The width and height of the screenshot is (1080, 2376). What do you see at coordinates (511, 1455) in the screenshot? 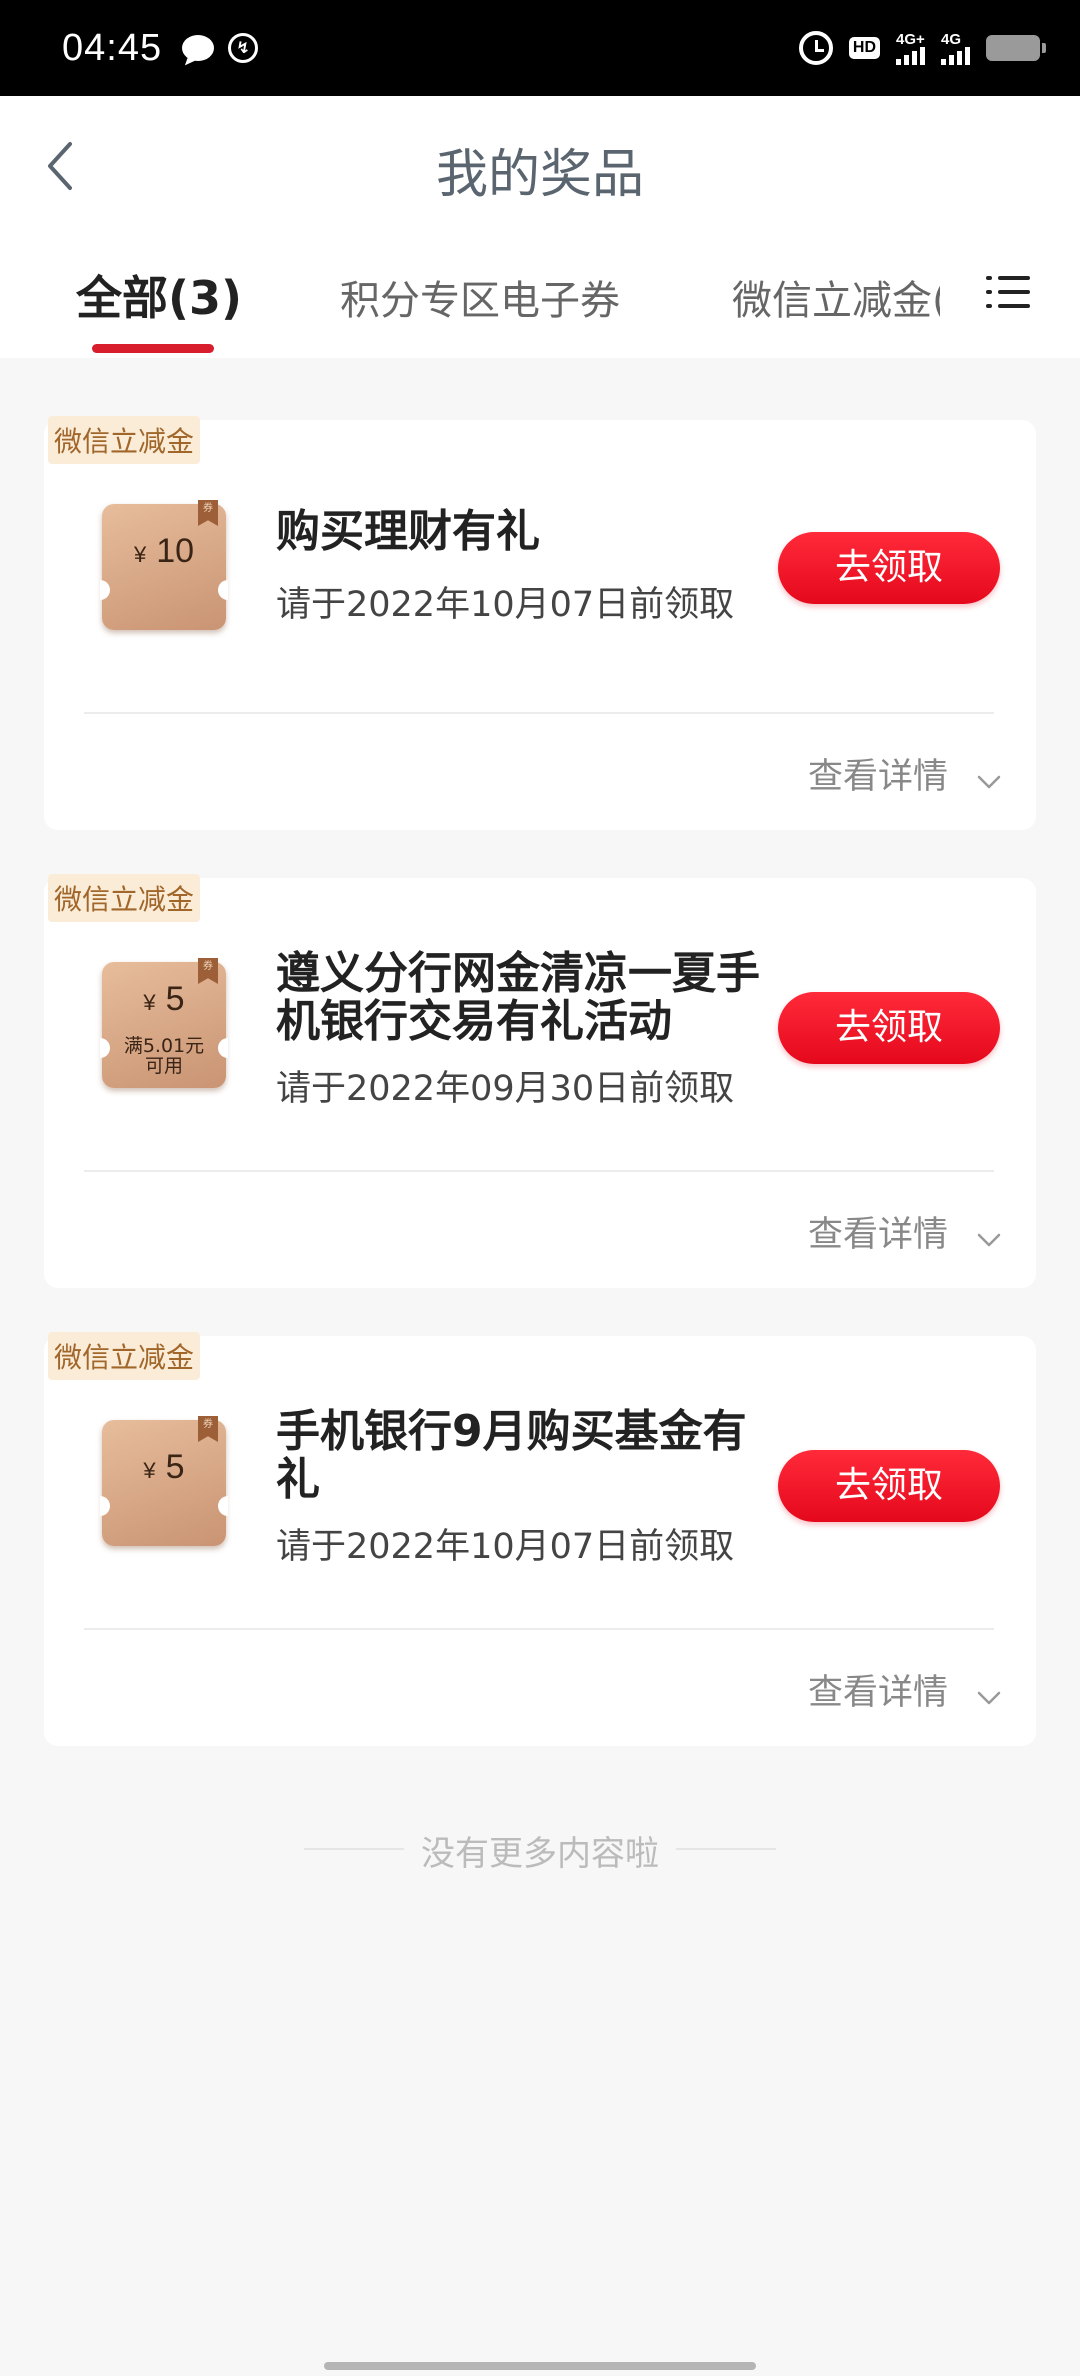
I see `card-title: 手机银行9月购买基金有礼` at bounding box center [511, 1455].